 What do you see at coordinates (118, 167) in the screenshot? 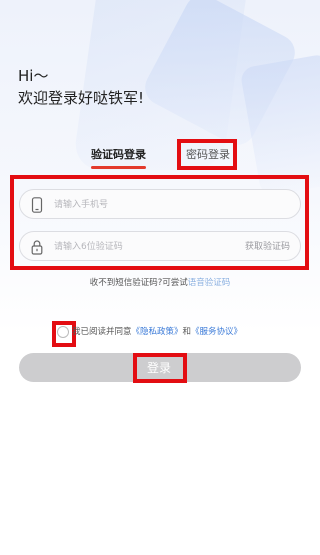
I see `active-tab-indicator` at bounding box center [118, 167].